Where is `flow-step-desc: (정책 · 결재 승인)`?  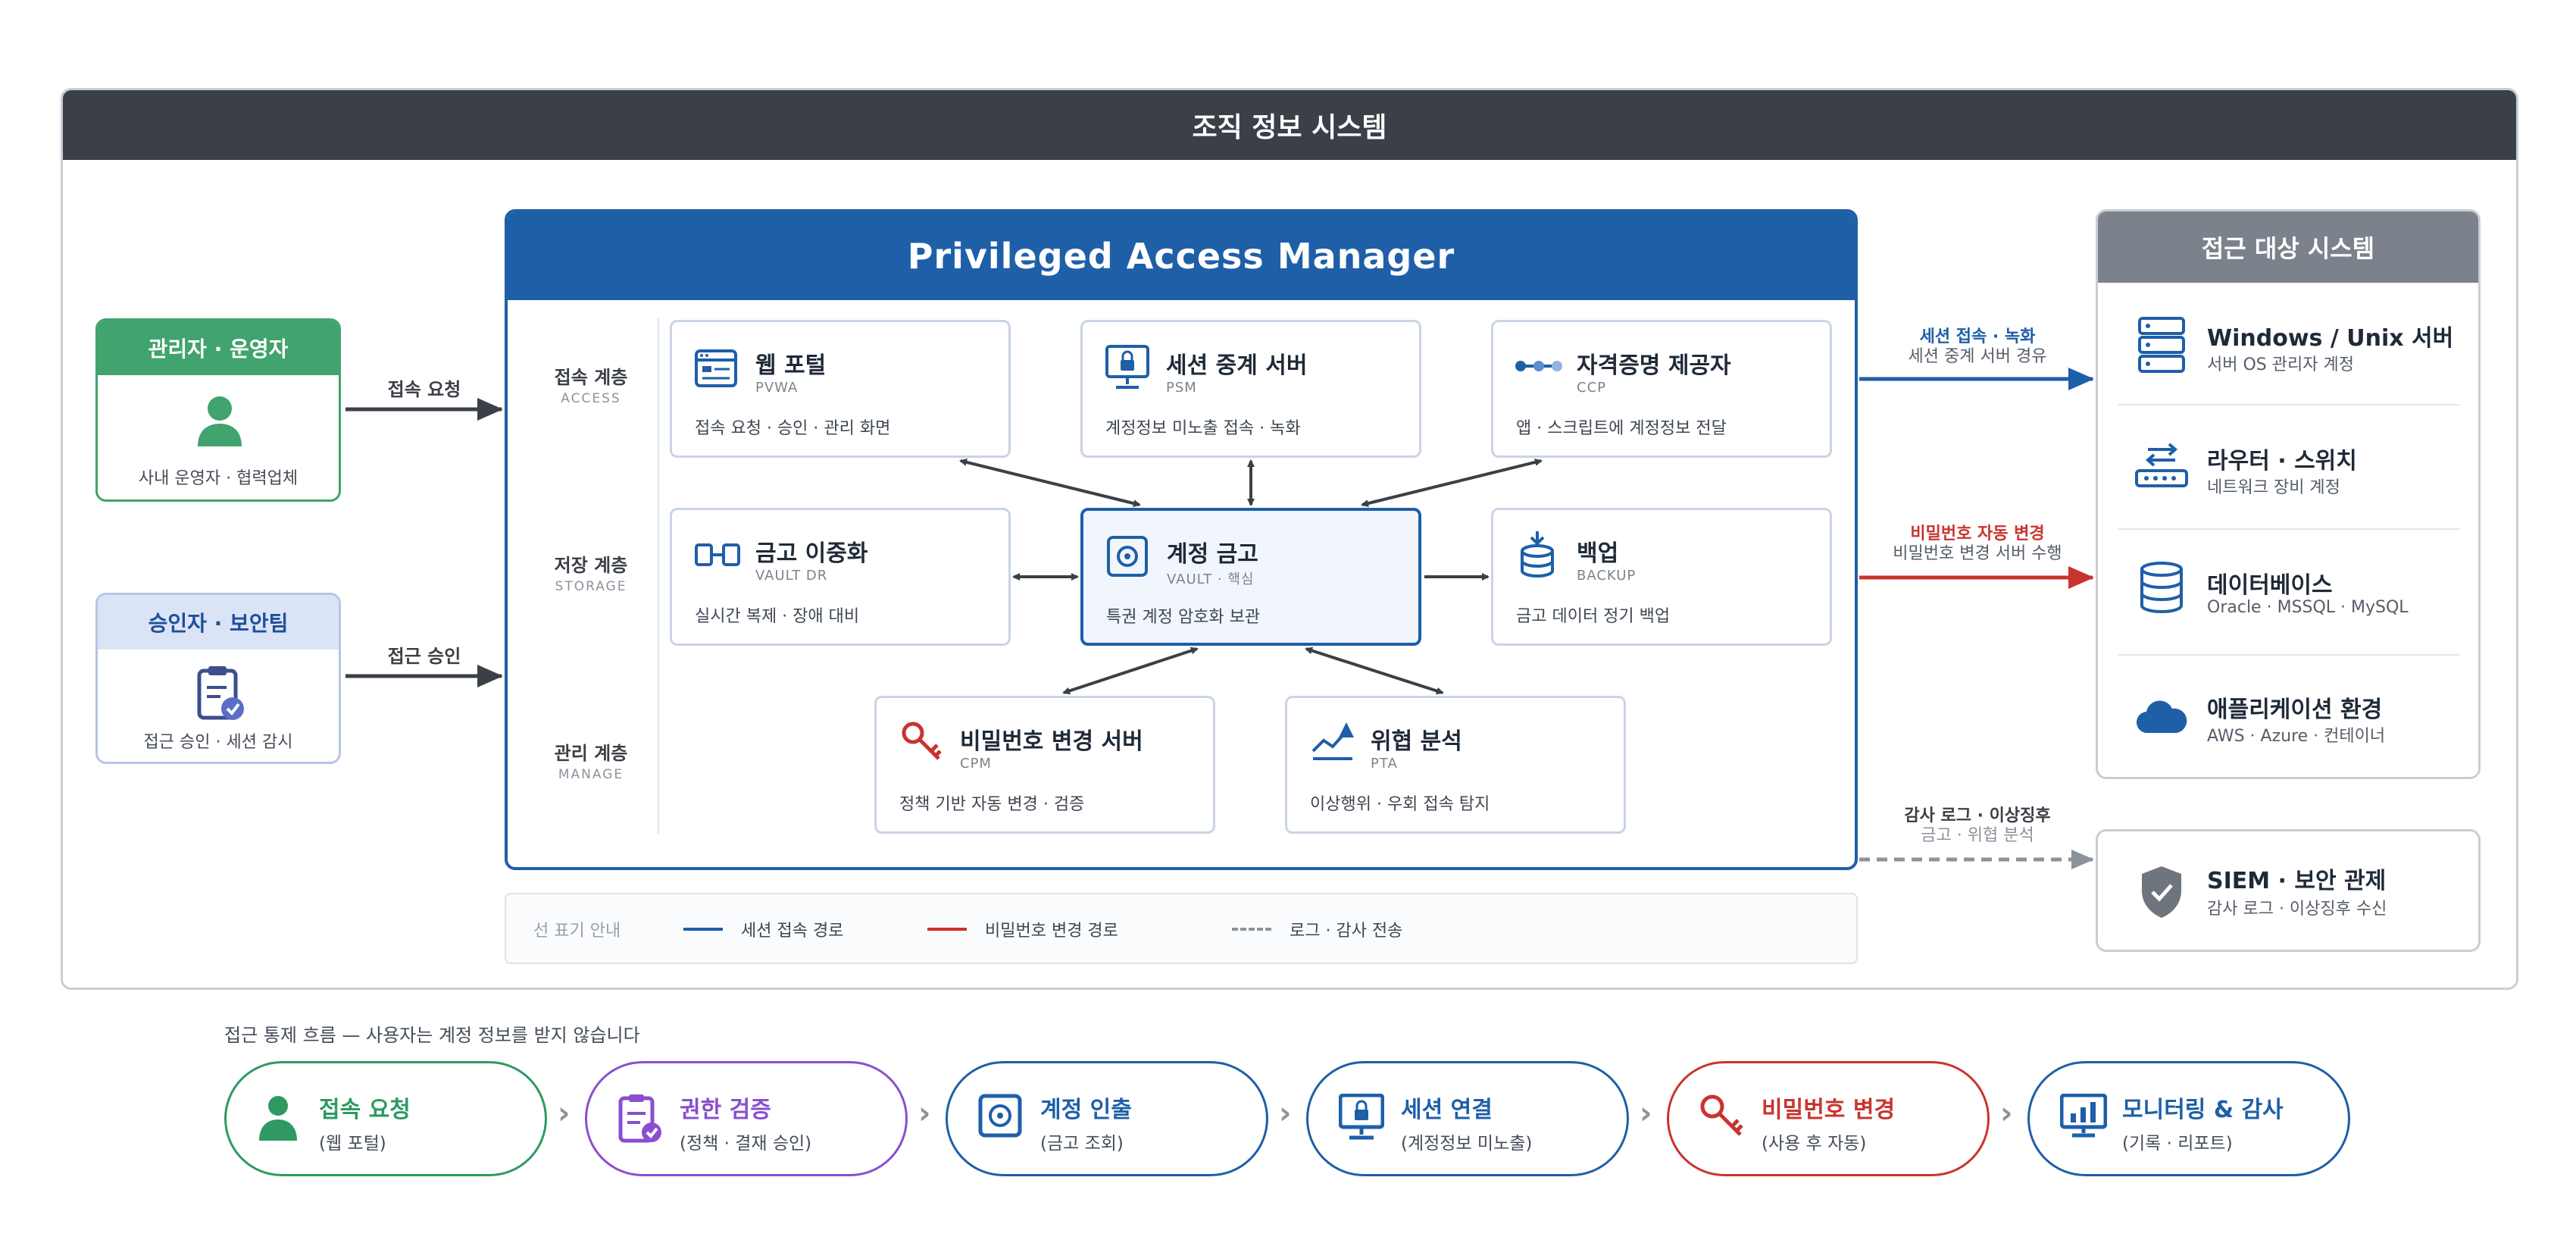 flow-step-desc: (정책 · 결재 승인) is located at coordinates (746, 1144).